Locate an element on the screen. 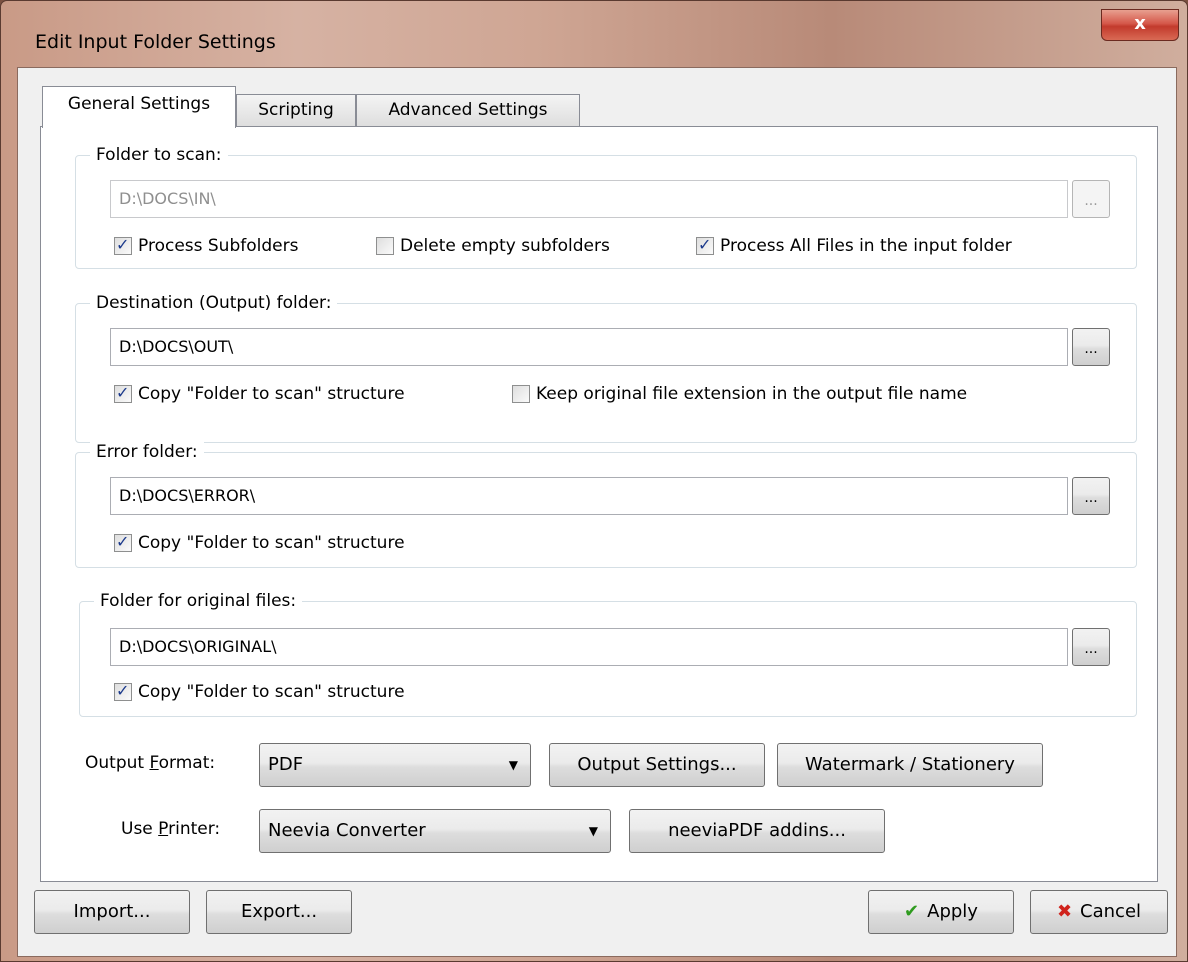 The height and width of the screenshot is (962, 1188). process-all-files-check is located at coordinates (705, 245).